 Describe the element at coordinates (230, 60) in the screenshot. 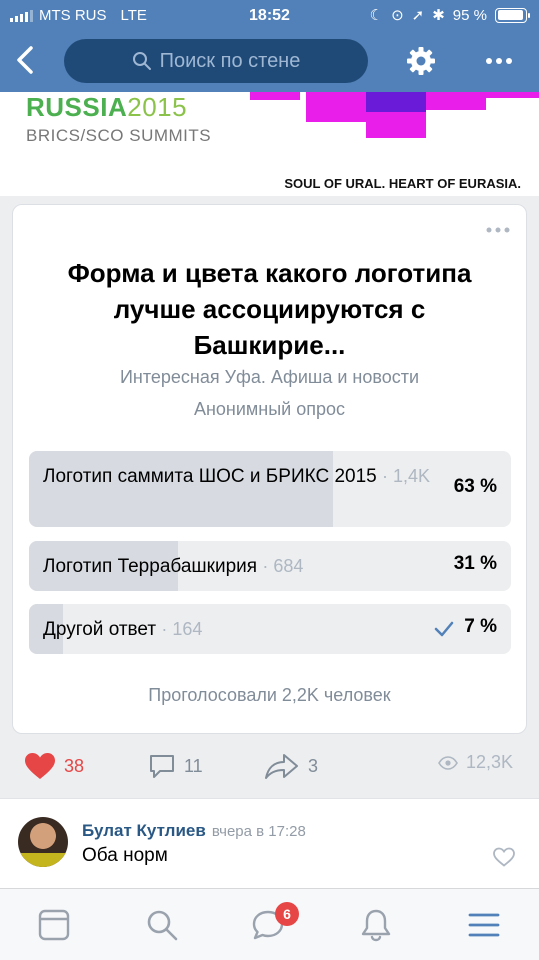

I see `search-placeholder: Поиск по стене` at that location.